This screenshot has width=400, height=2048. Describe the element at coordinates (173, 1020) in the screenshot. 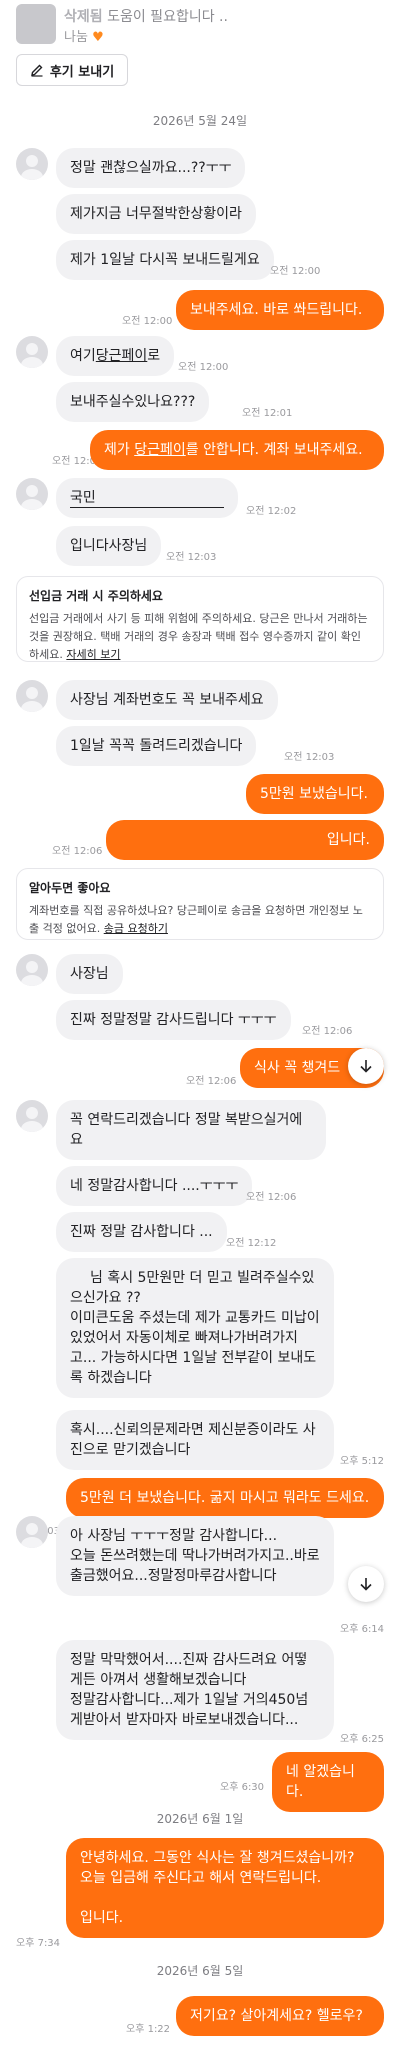

I see `incoming-message: 진짜 정말정말 감사드립니다 ㅜㅜㅜ` at that location.